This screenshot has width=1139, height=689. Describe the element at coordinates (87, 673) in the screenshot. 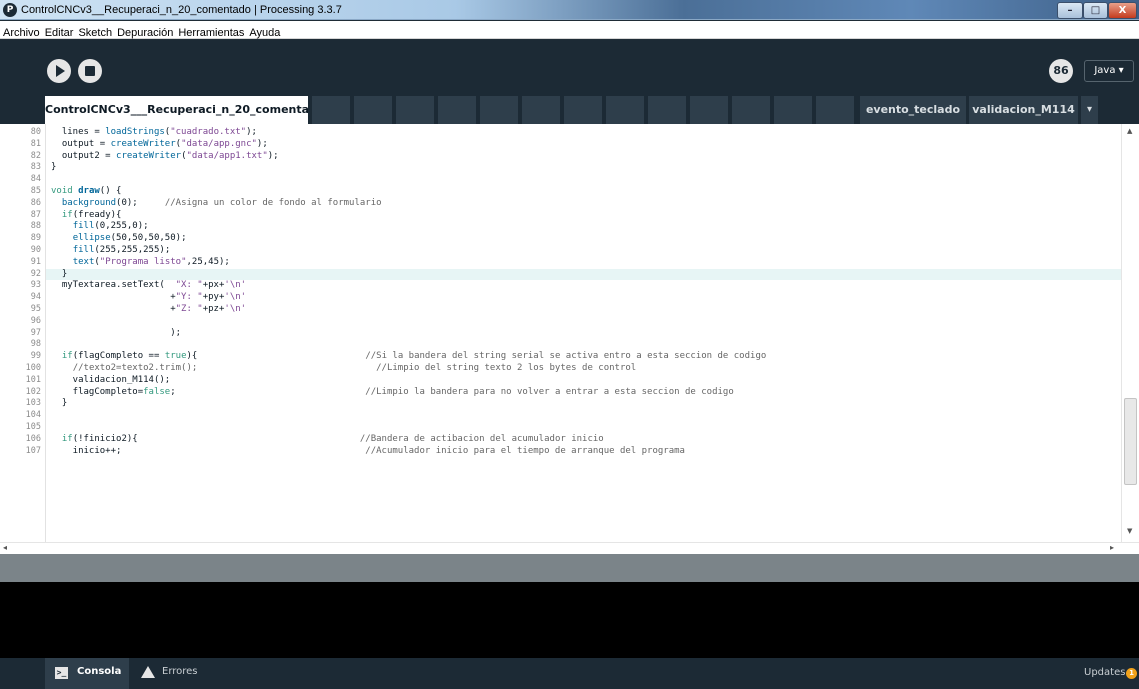

I see `console-tab: >_ Consola` at that location.